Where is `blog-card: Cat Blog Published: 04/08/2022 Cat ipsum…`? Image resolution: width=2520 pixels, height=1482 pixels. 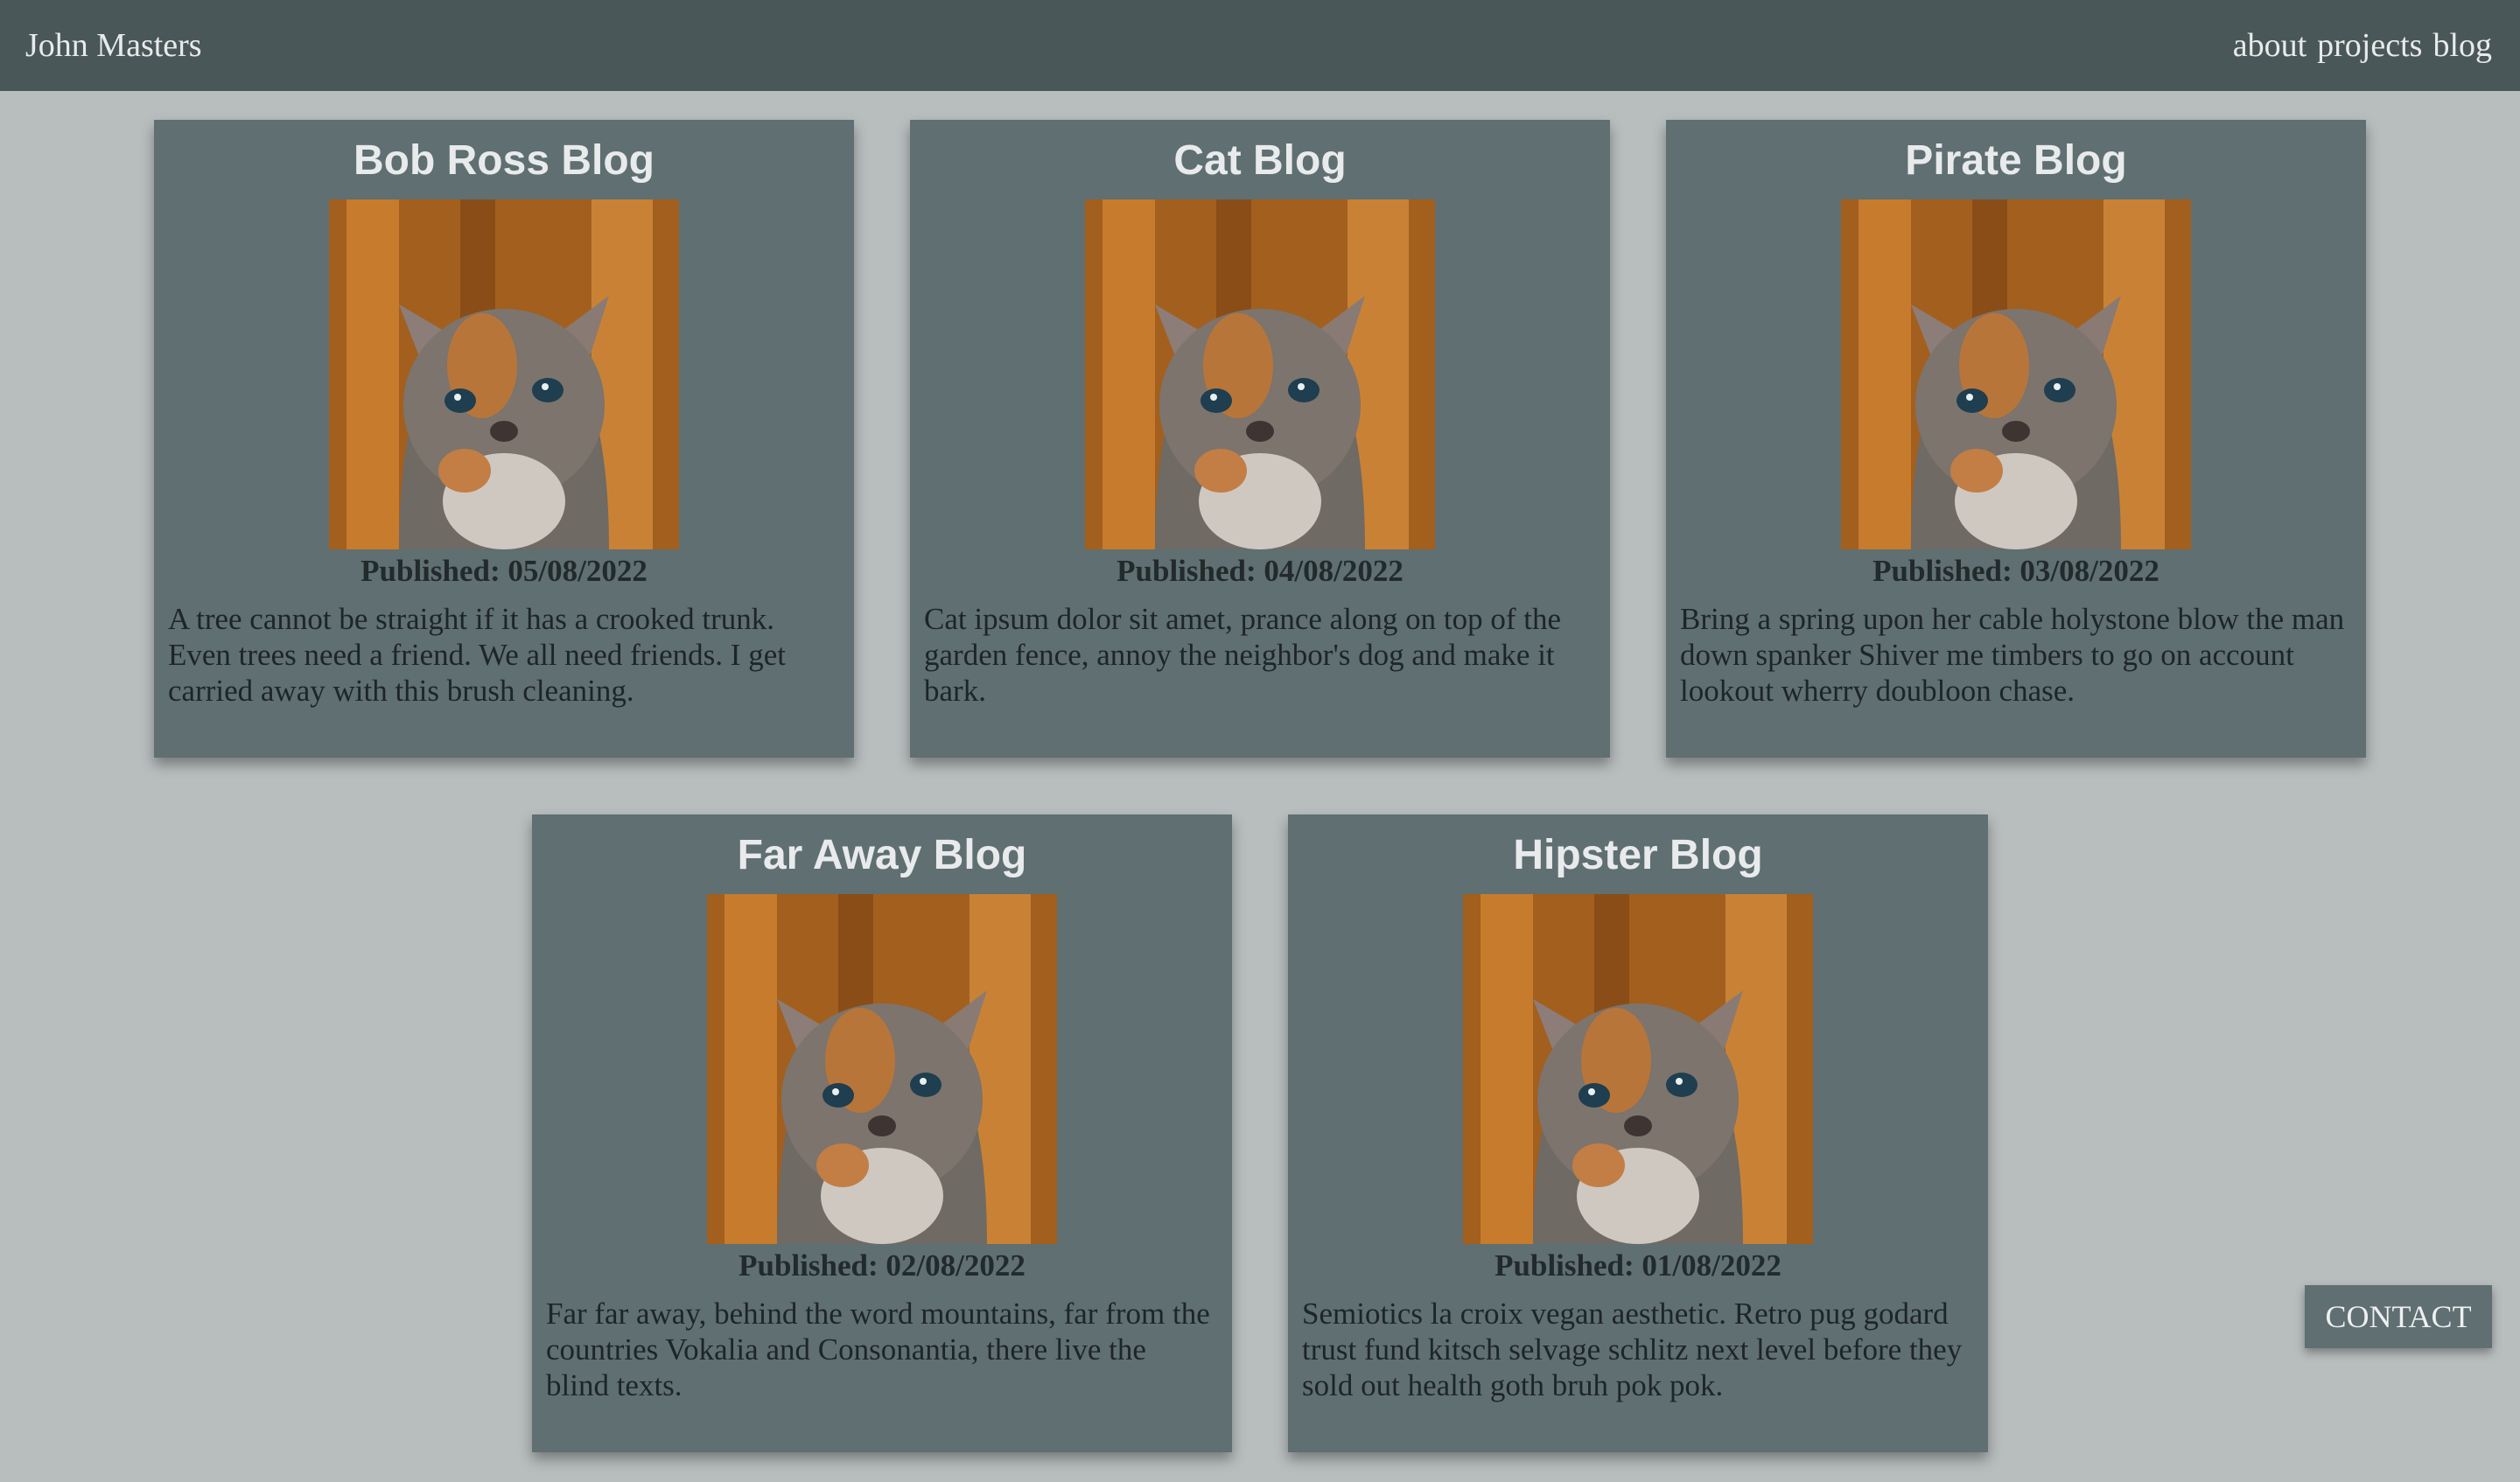 blog-card: Cat Blog Published: 04/08/2022 Cat ipsum… is located at coordinates (1260, 439).